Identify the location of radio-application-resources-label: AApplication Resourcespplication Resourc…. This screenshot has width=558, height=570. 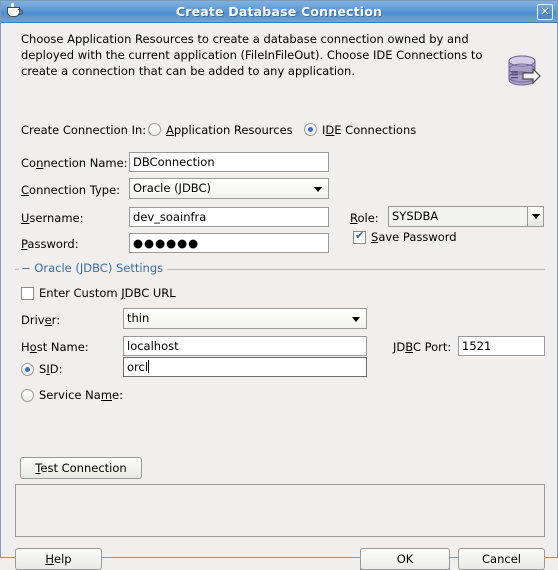
(229, 130).